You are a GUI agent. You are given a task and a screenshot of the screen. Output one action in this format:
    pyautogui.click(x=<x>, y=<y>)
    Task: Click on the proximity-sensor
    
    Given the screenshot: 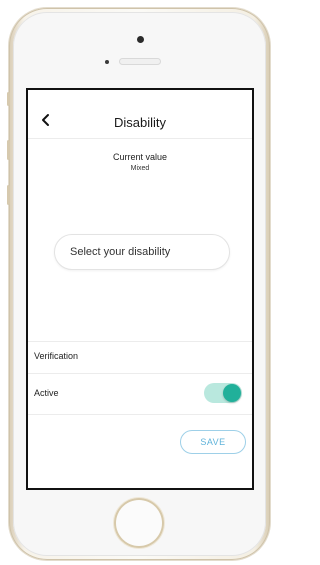 What is the action you would take?
    pyautogui.click(x=107, y=62)
    